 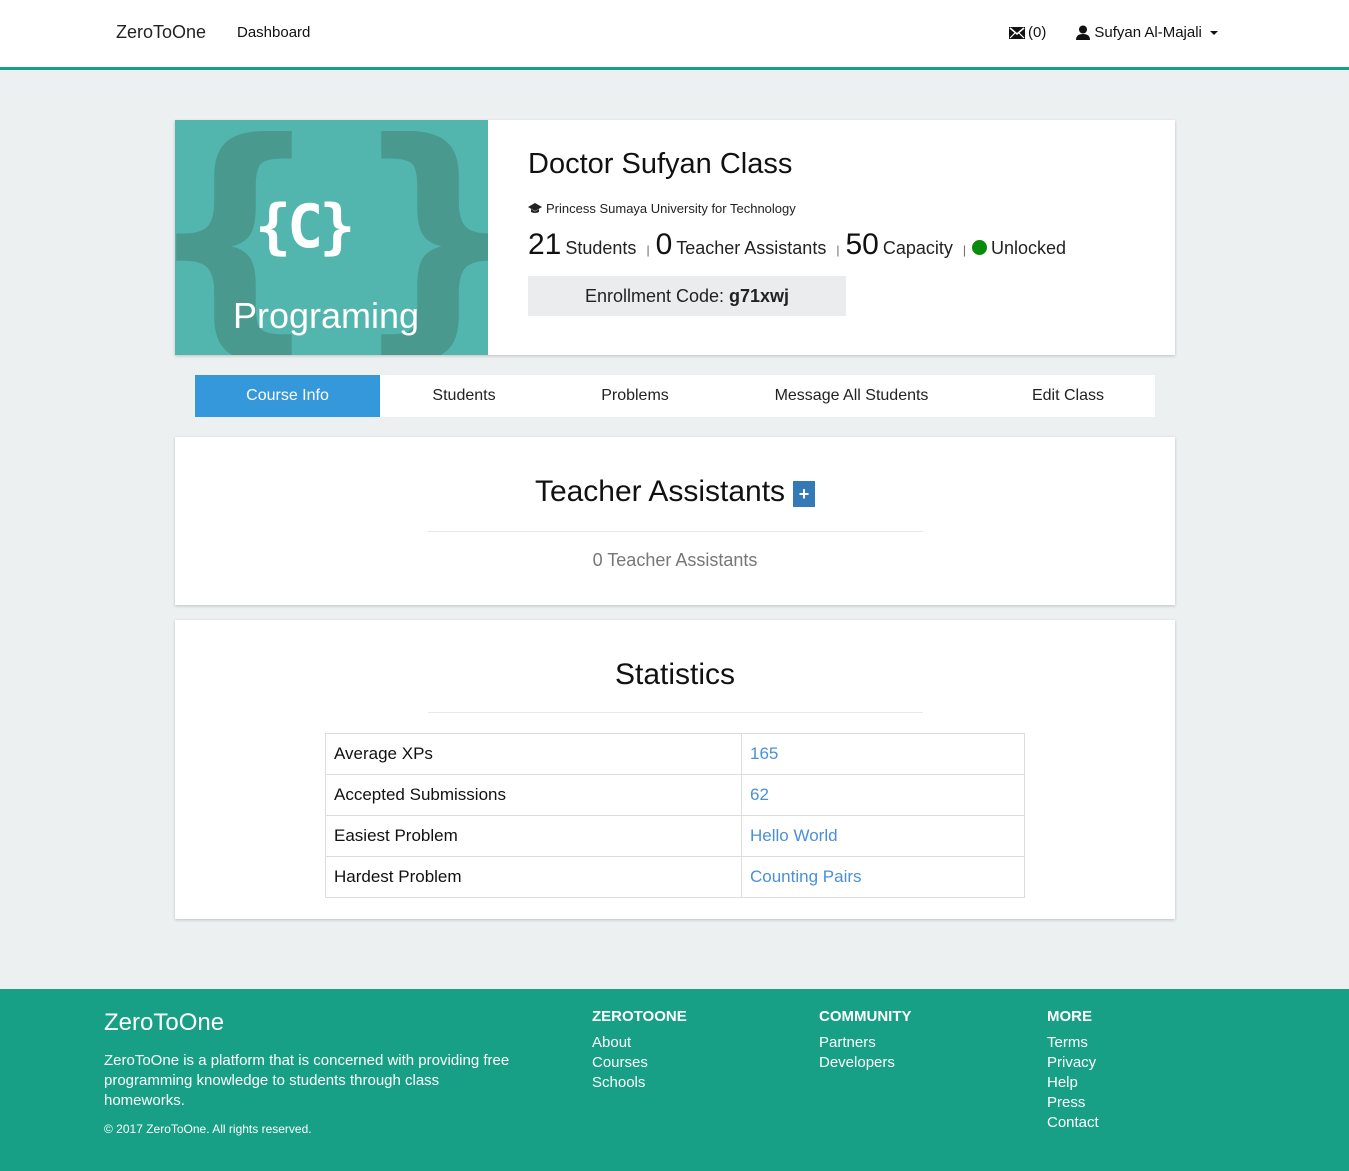 I want to click on table-row: Average XPs 165, so click(x=675, y=754).